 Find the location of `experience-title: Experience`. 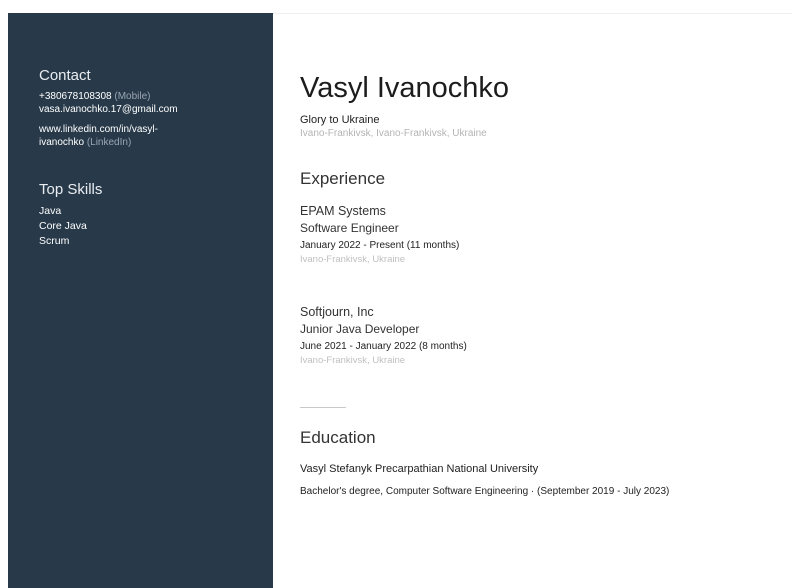

experience-title: Experience is located at coordinates (343, 178).